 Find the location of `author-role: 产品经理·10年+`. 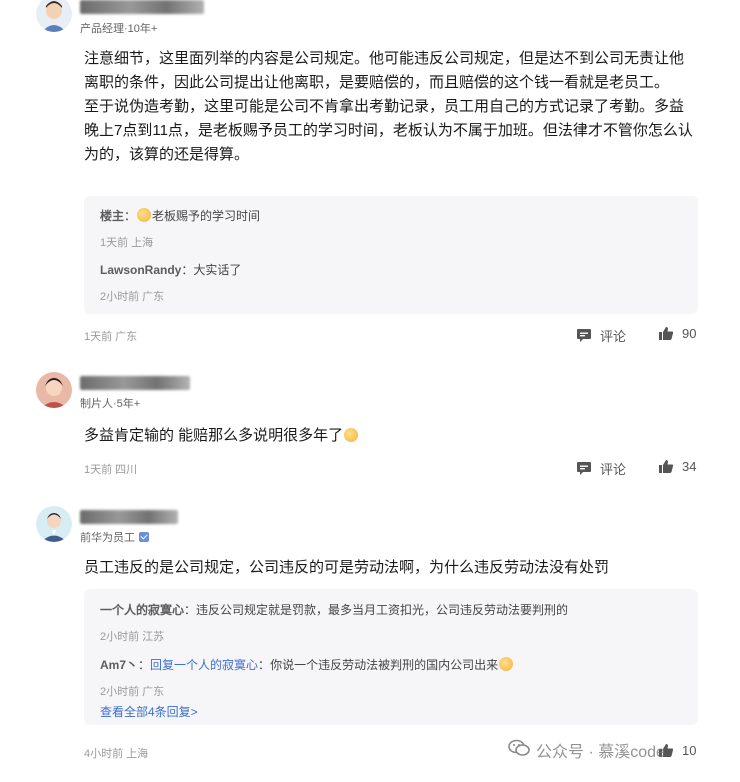

author-role: 产品经理·10年+ is located at coordinates (119, 29).